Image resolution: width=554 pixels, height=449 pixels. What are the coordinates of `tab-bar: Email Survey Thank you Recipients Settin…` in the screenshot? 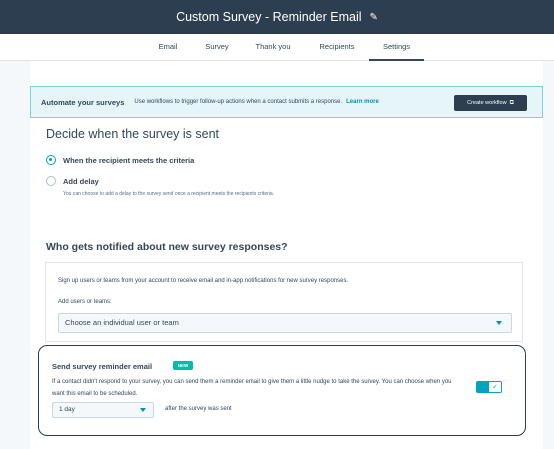 It's located at (277, 47).